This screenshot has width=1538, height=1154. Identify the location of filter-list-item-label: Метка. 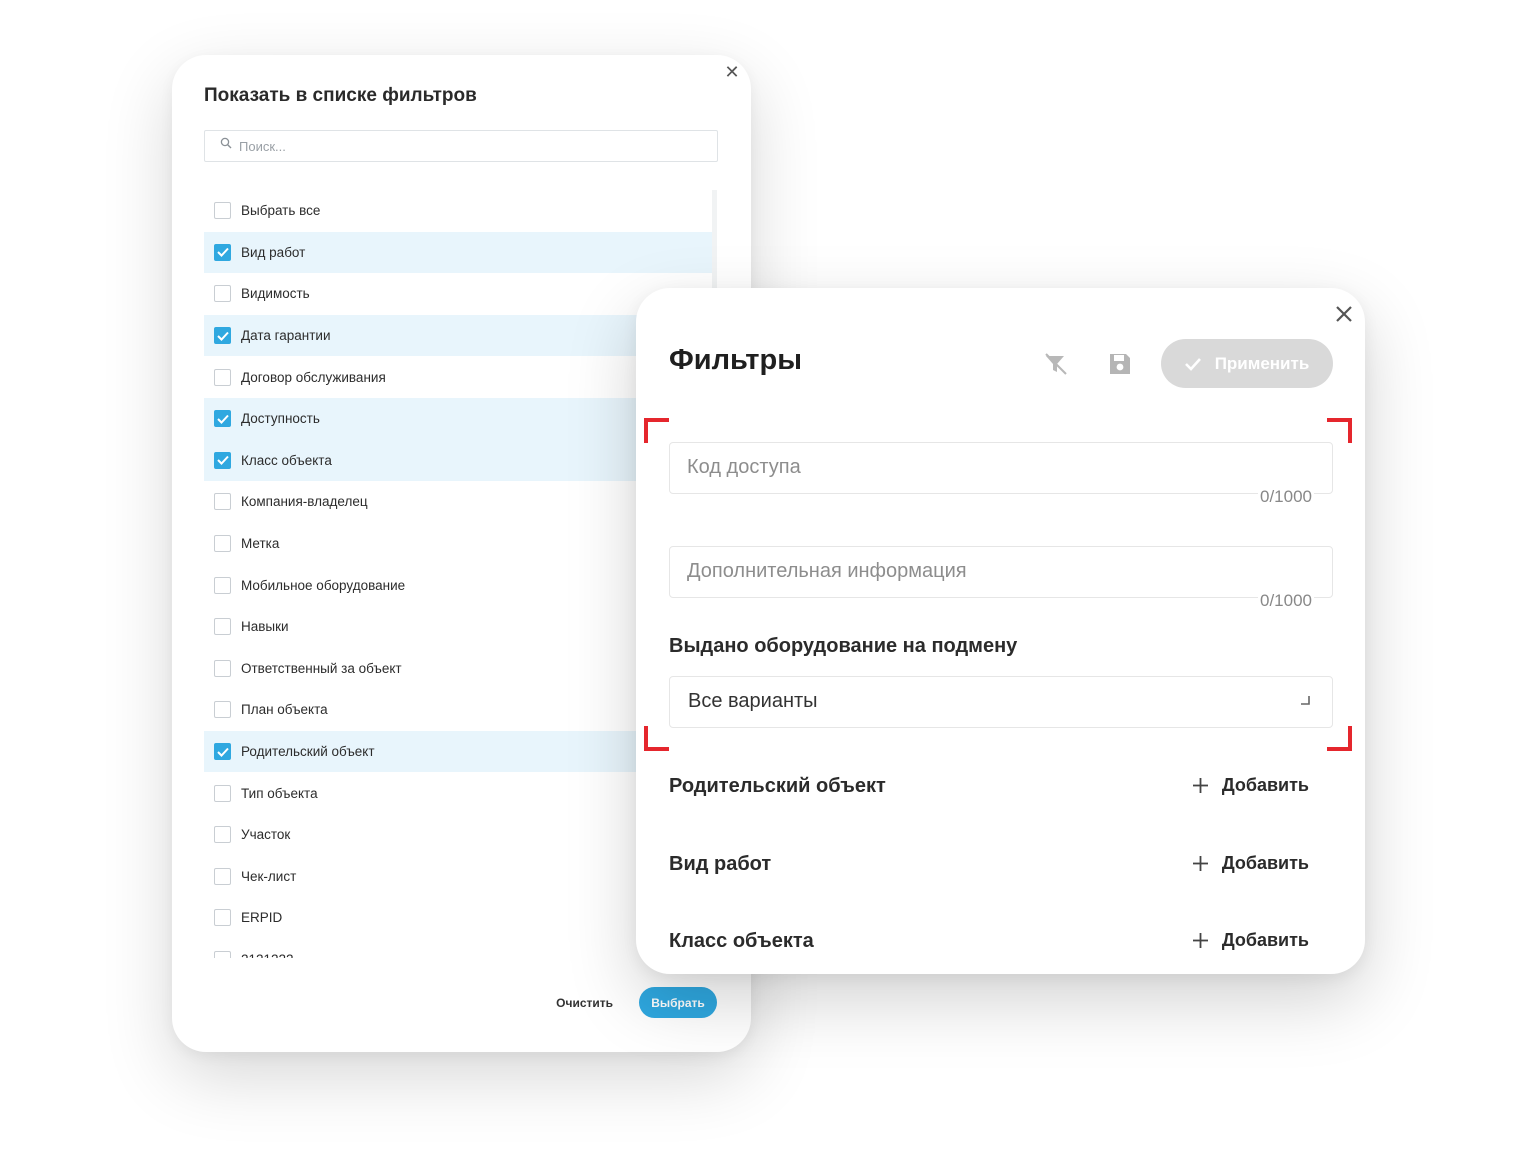
(260, 544).